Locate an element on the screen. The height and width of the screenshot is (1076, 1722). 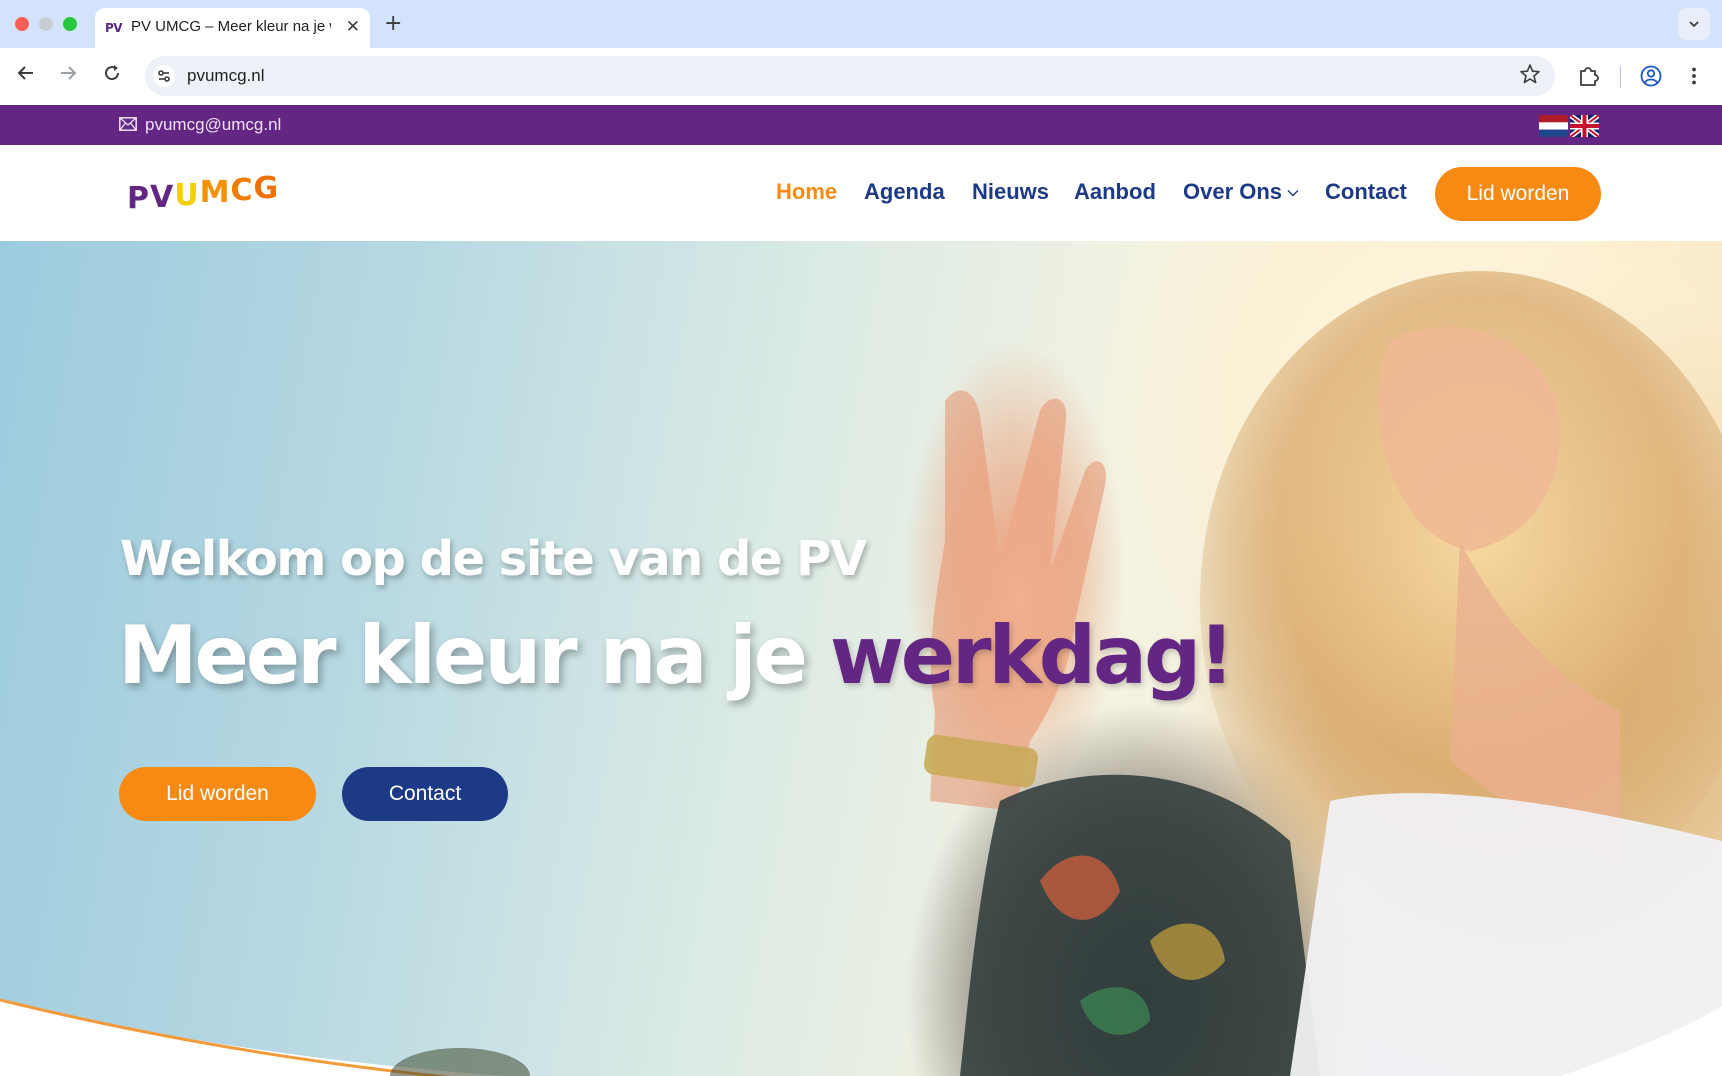
logo-letter: G is located at coordinates (266, 188).